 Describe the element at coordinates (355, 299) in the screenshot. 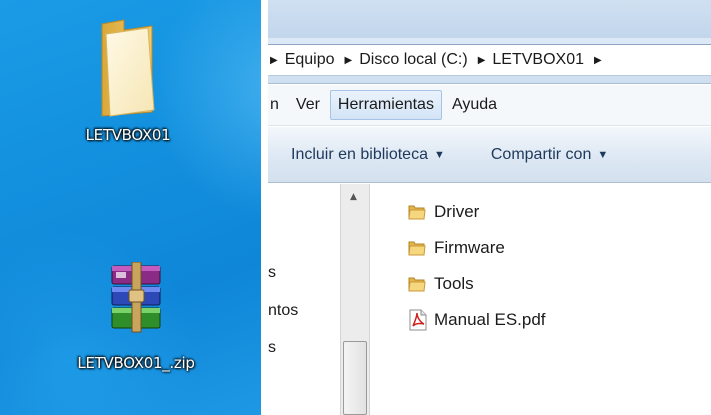

I see `nav-scrollbar: ▲` at that location.